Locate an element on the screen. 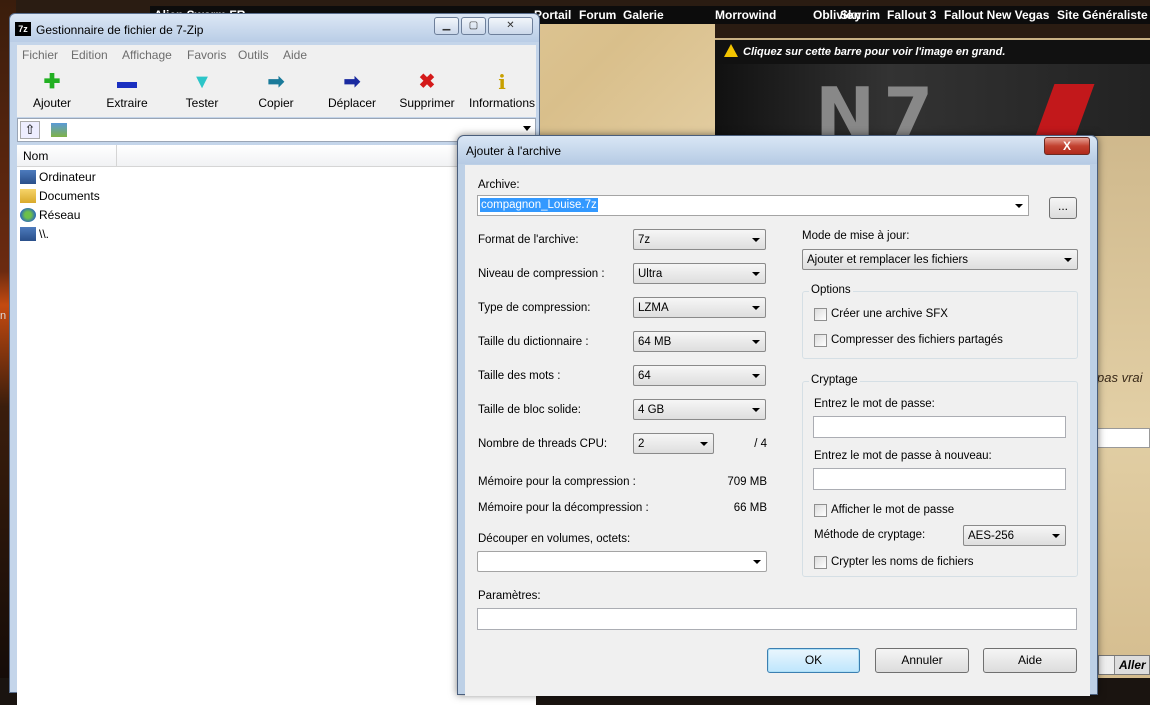 The height and width of the screenshot is (705, 1150). sfx-label: Créer une archive SFX is located at coordinates (889, 314).